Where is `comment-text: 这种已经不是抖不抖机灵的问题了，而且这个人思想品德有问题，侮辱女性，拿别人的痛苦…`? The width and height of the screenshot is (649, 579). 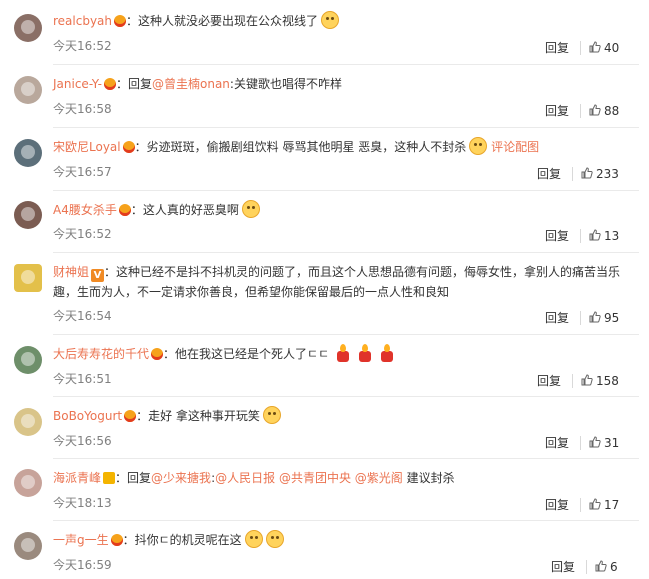
comment-text: 这种已经不是抖不抖机灵的问题了，而且这个人思想品德有问题，侮辱女性，拿别人的痛苦… is located at coordinates (337, 282).